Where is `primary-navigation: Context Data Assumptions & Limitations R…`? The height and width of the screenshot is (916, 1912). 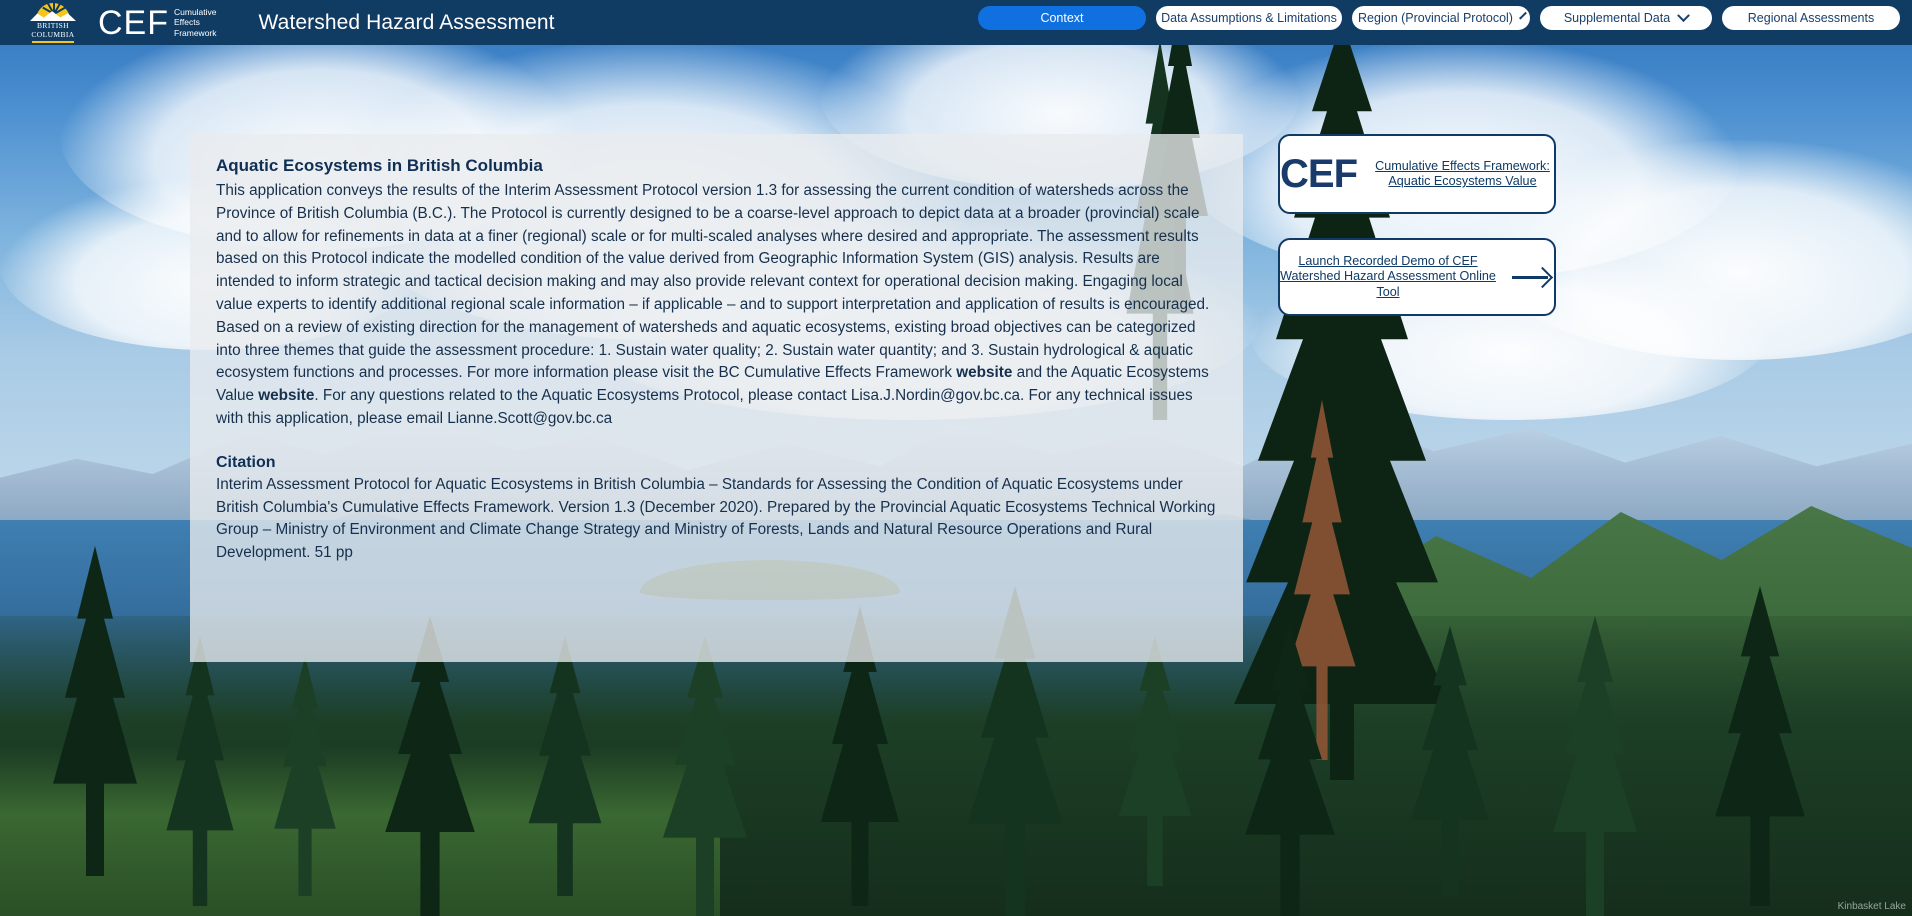 primary-navigation: Context Data Assumptions & Limitations R… is located at coordinates (1439, 18).